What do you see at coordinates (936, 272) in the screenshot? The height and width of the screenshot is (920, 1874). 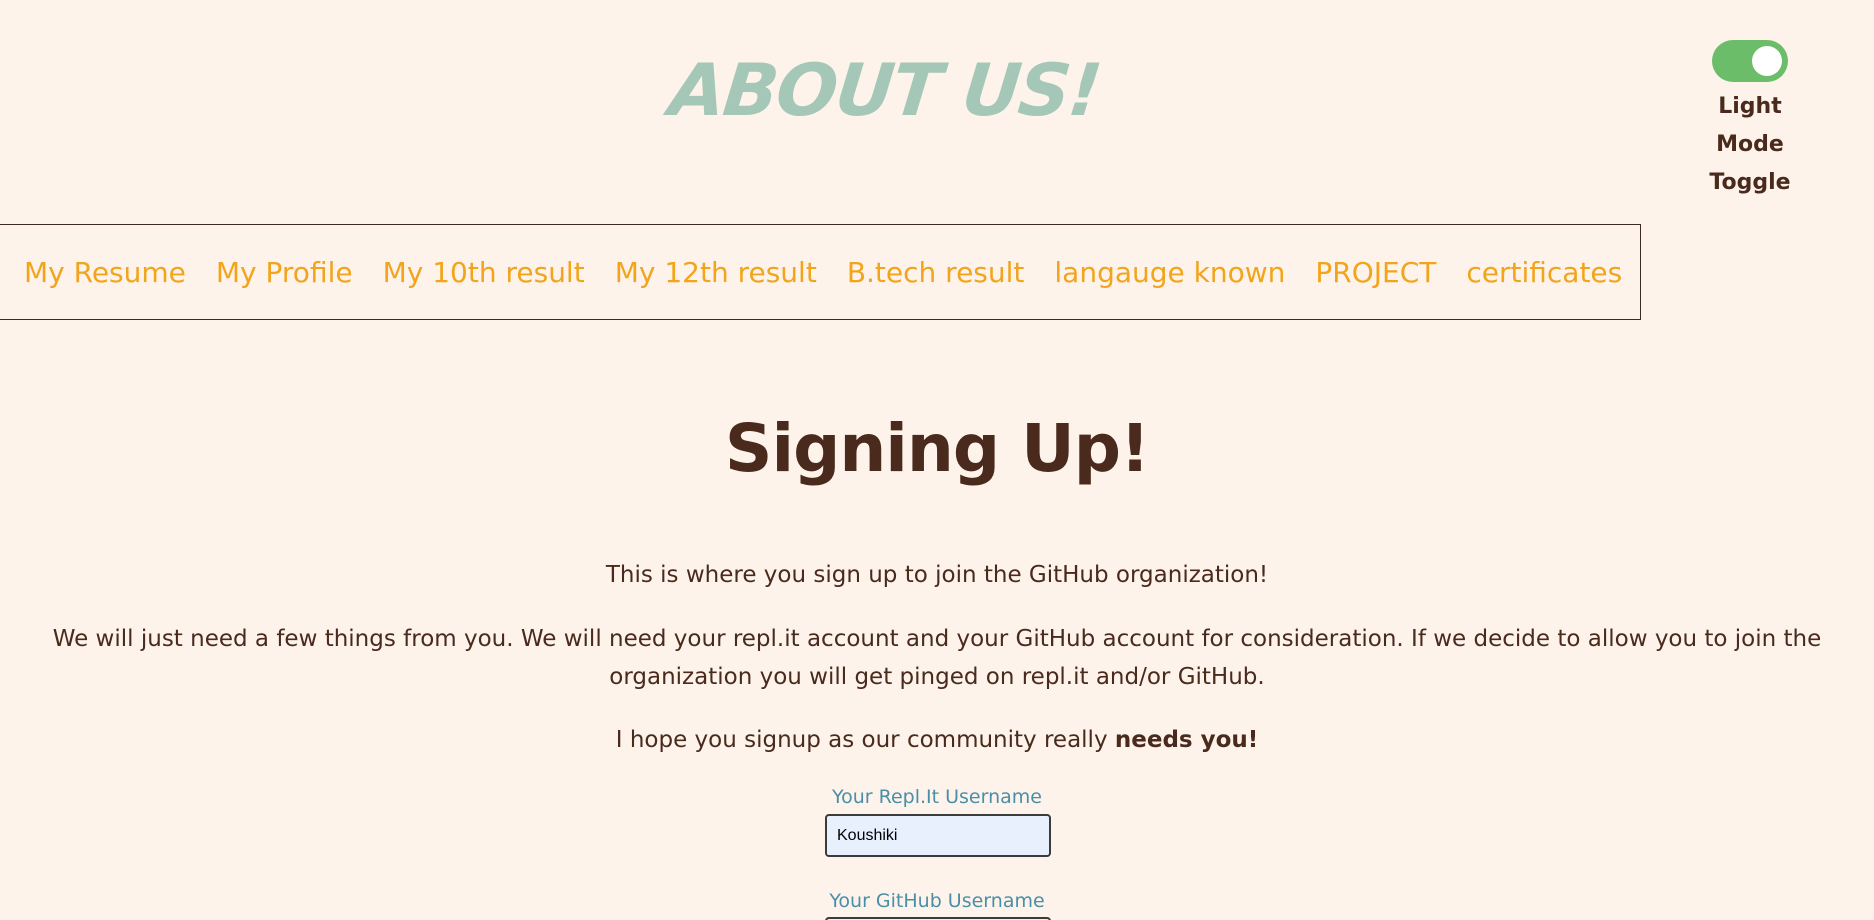 I see `nav-link-btech-result: B.tech result` at bounding box center [936, 272].